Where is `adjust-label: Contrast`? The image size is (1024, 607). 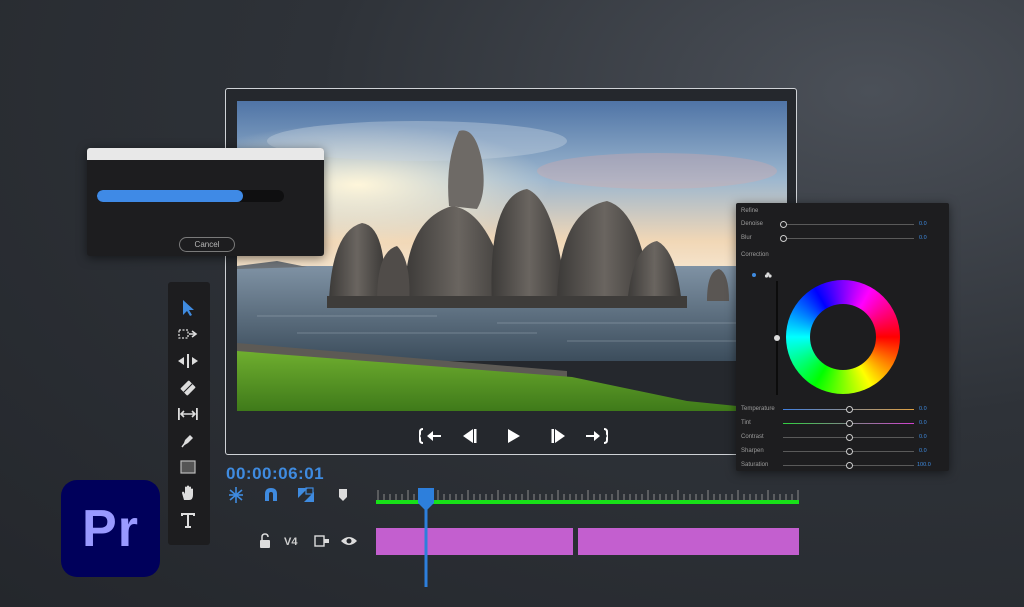 adjust-label: Contrast is located at coordinates (752, 437).